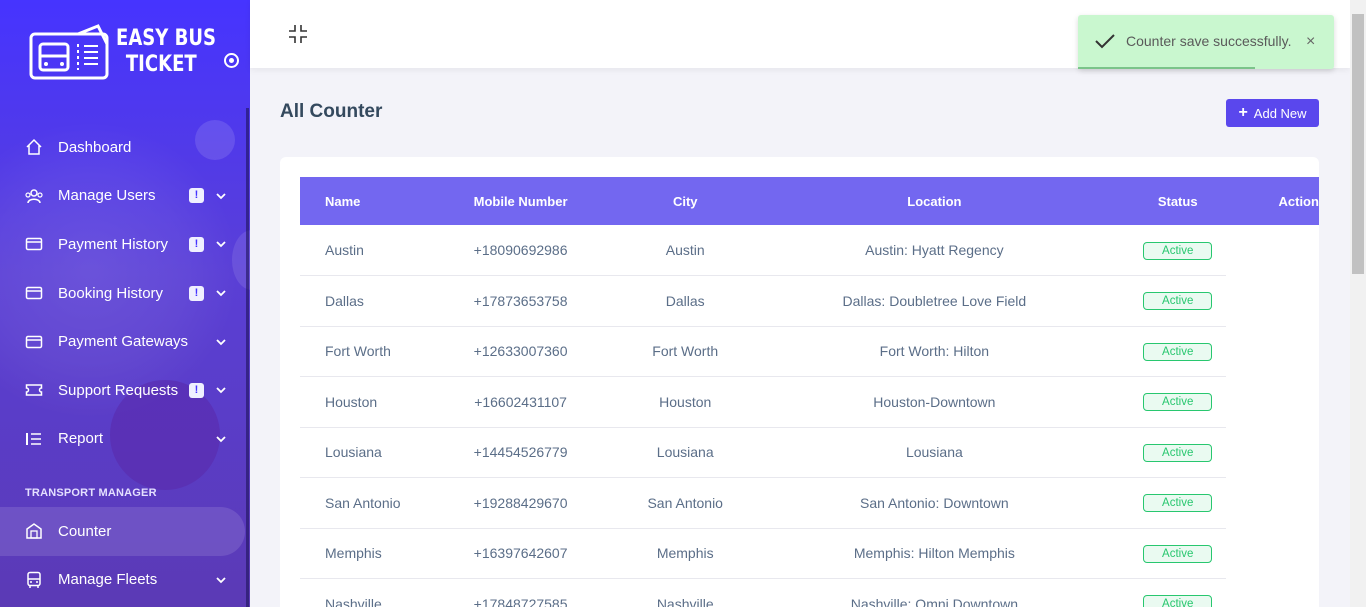 The height and width of the screenshot is (607, 1366). Describe the element at coordinates (520, 301) in the screenshot. I see `cell-mobile: +17873653758` at that location.